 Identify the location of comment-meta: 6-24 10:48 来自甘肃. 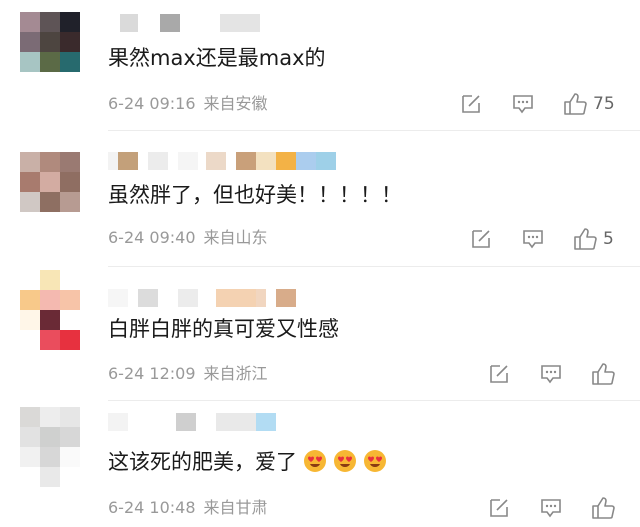
(188, 508).